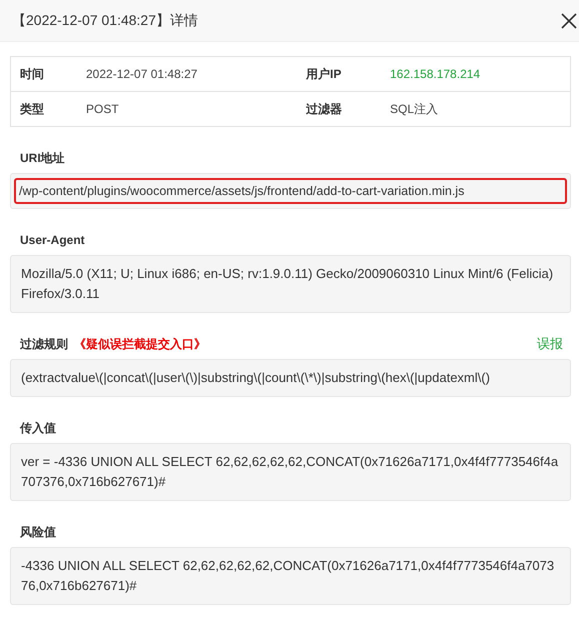  What do you see at coordinates (140, 344) in the screenshot?
I see `warning-note: 《疑似误拦截提交入口》` at bounding box center [140, 344].